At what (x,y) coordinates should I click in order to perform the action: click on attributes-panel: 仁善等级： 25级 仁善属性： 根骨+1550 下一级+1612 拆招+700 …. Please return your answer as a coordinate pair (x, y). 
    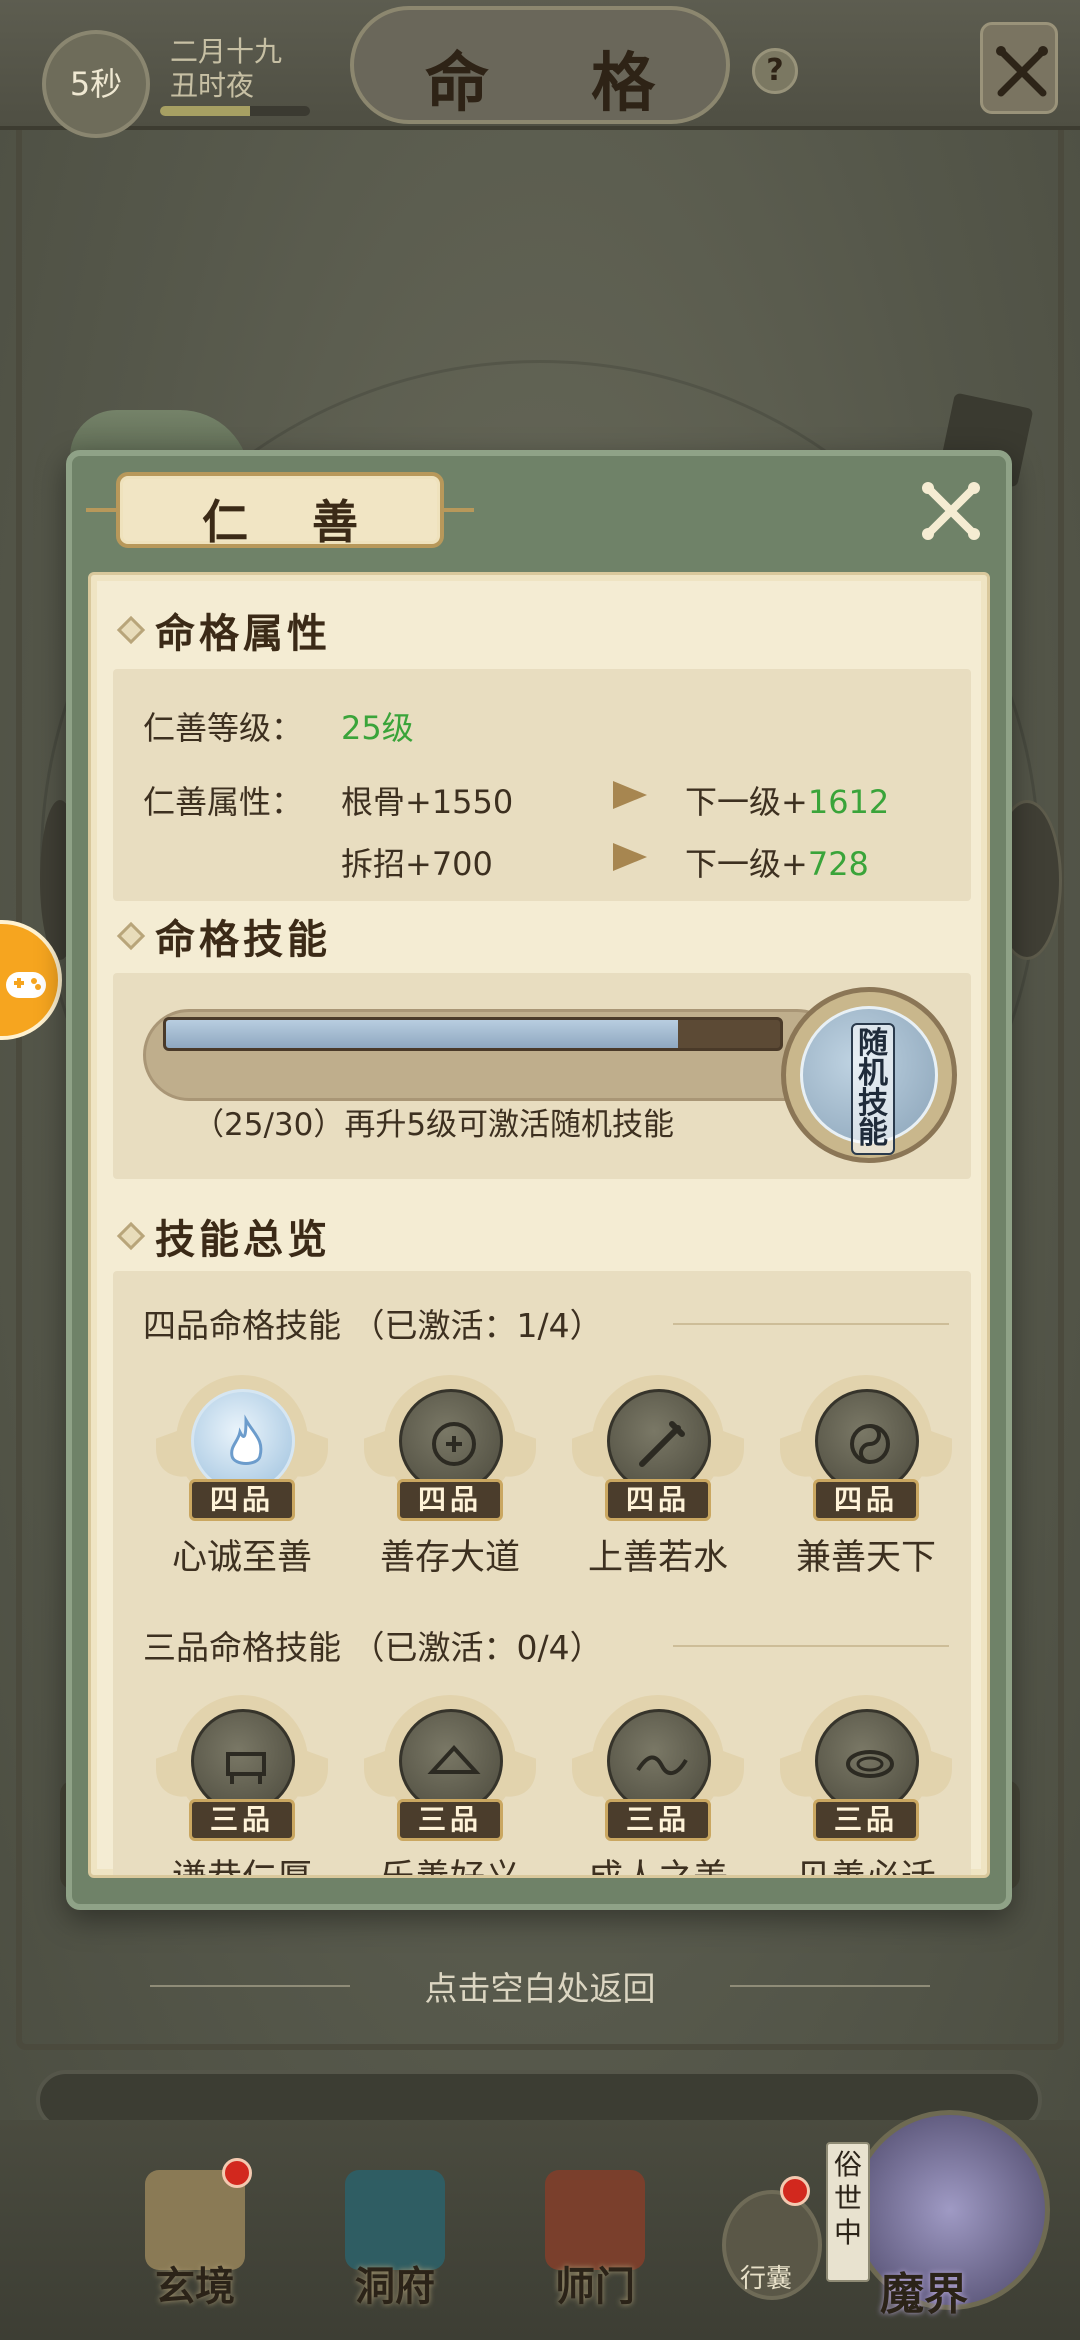
    Looking at the image, I should click on (542, 785).